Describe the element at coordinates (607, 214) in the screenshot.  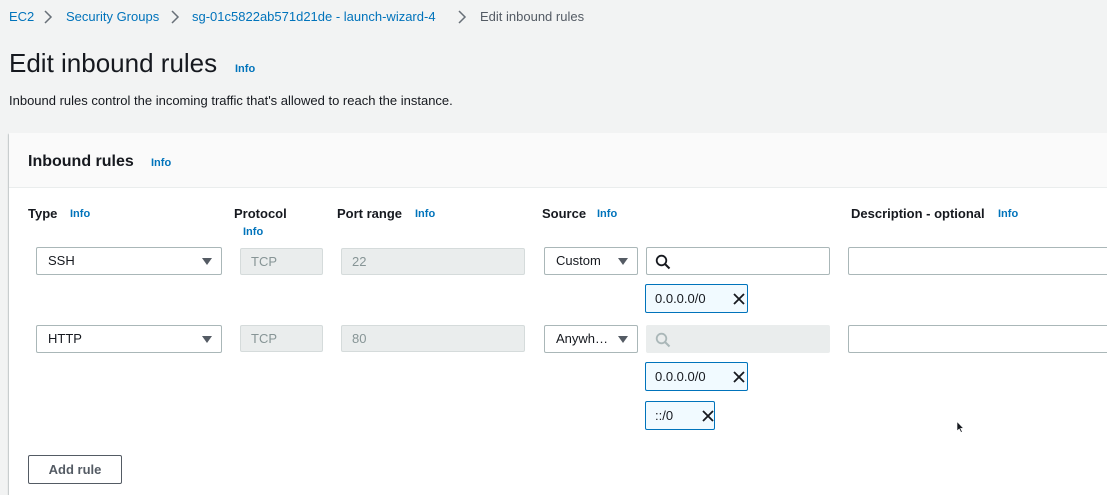
I see `source-info-link: Info` at that location.